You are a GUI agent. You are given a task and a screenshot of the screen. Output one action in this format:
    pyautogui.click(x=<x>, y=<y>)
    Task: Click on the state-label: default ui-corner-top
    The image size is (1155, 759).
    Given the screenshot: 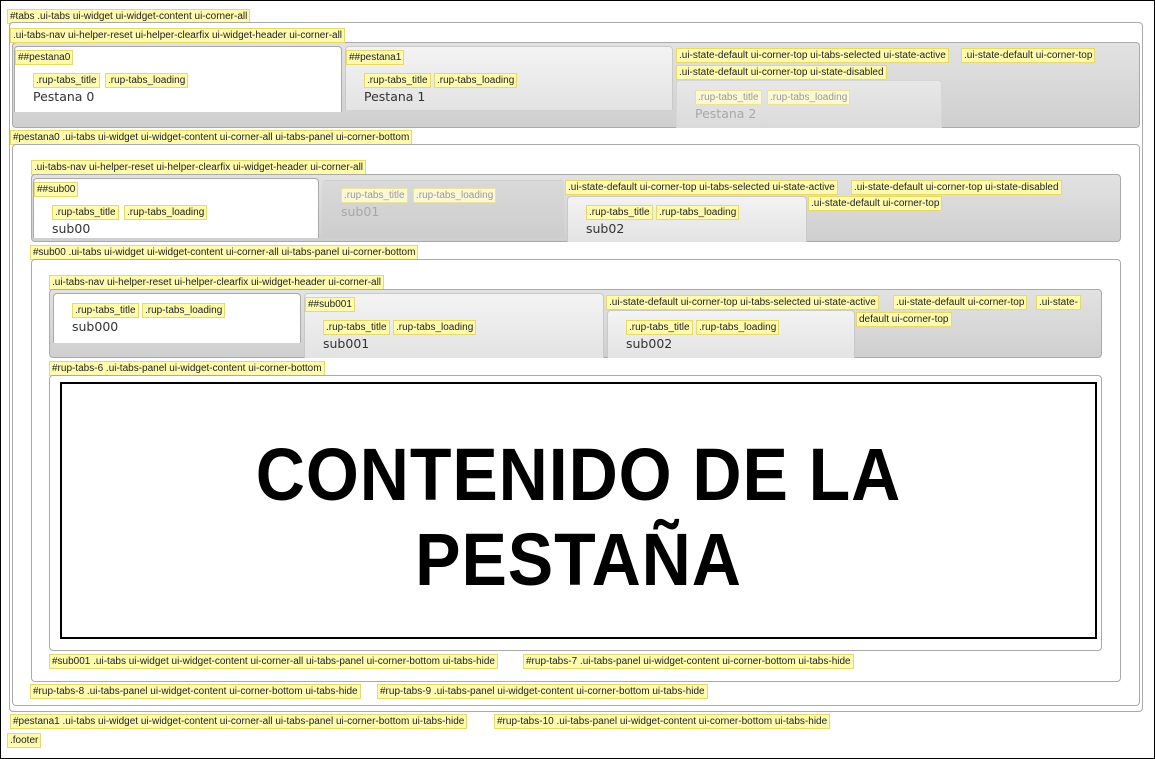 What is the action you would take?
    pyautogui.click(x=904, y=319)
    